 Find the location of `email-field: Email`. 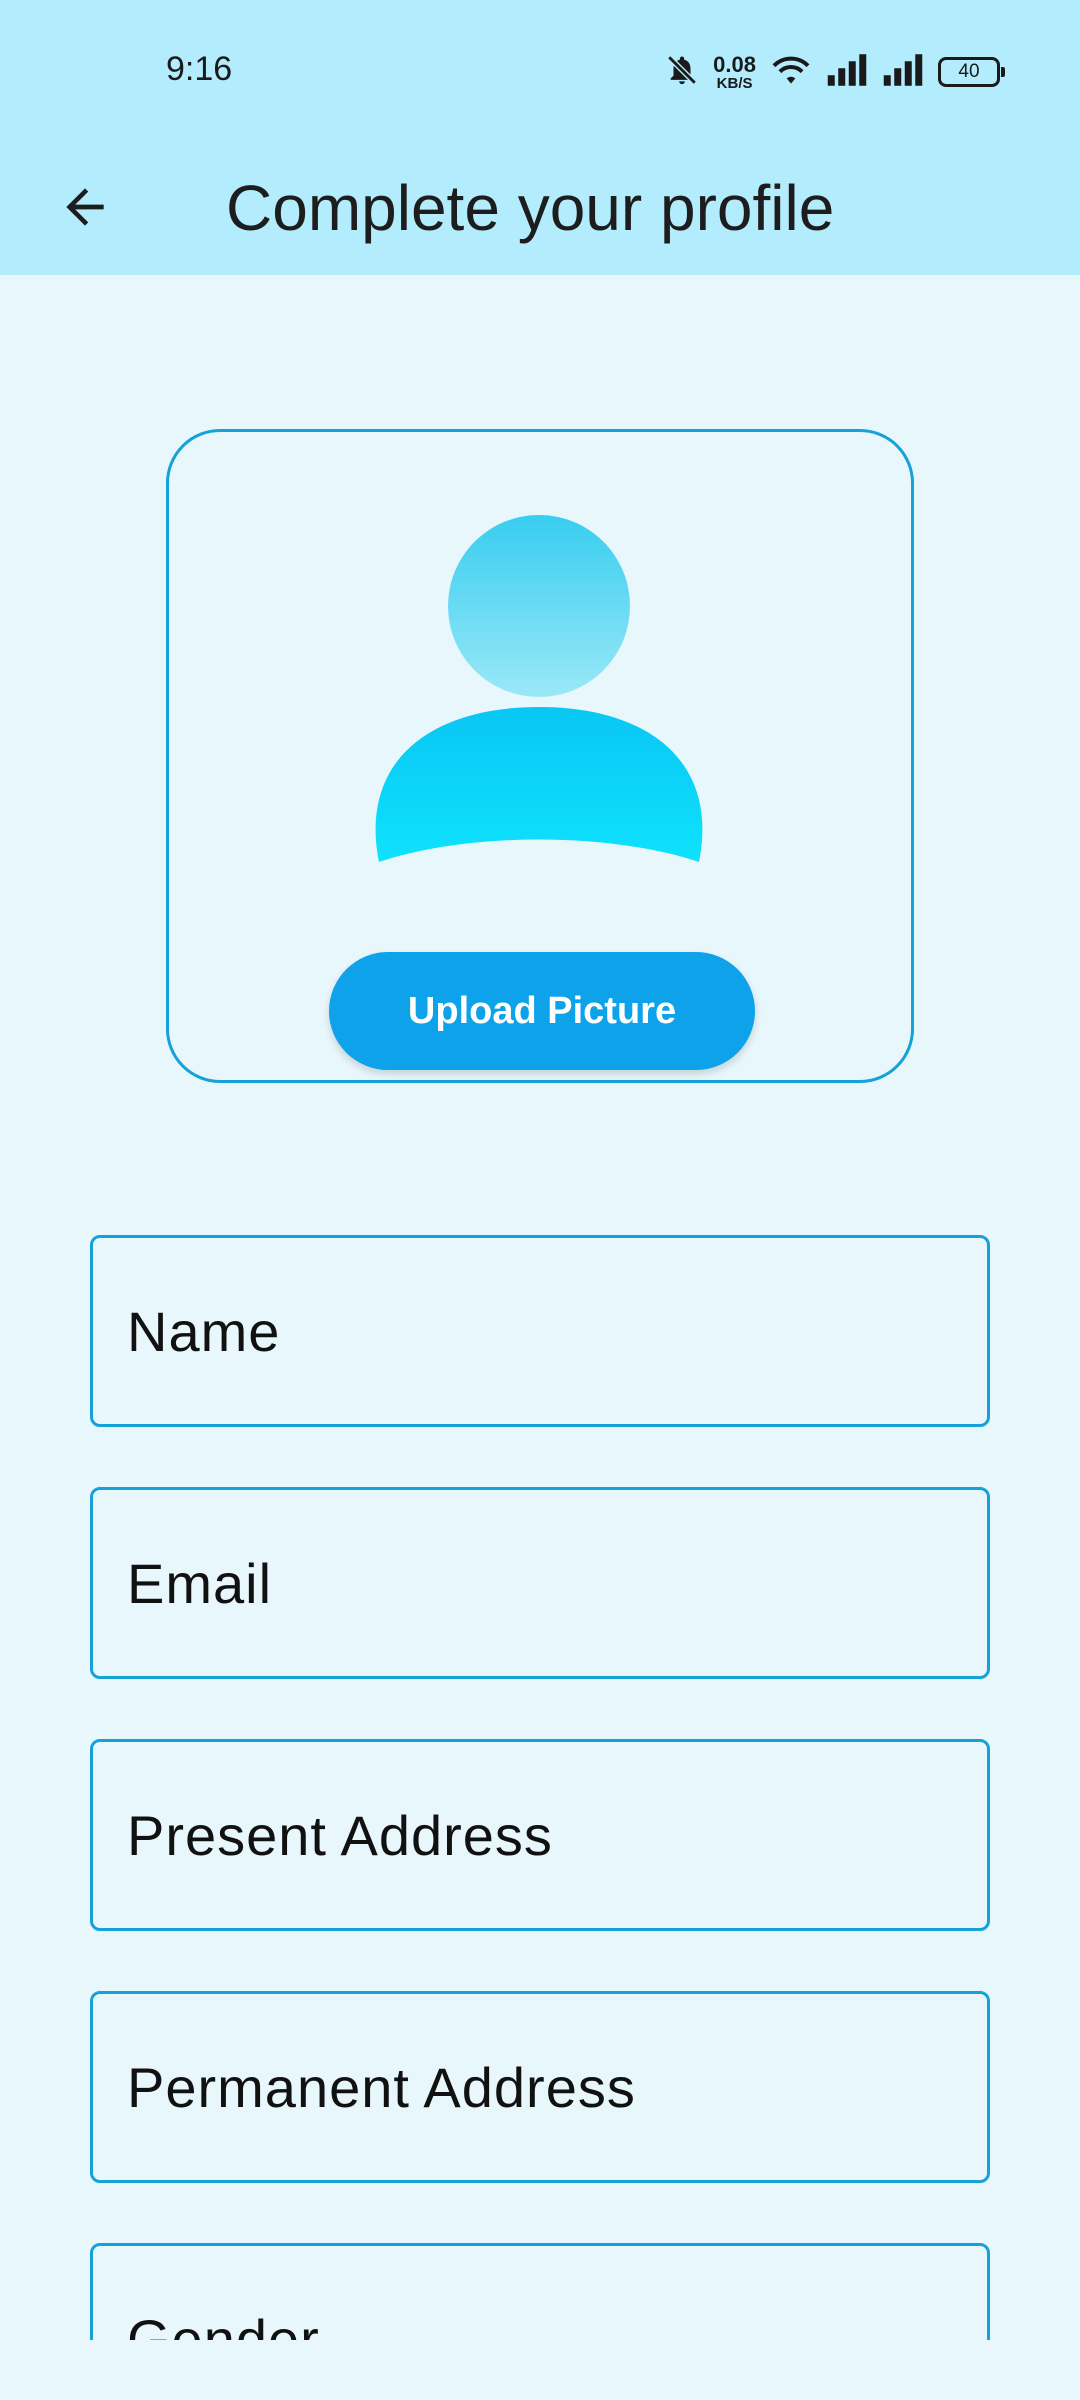

email-field: Email is located at coordinates (540, 1583).